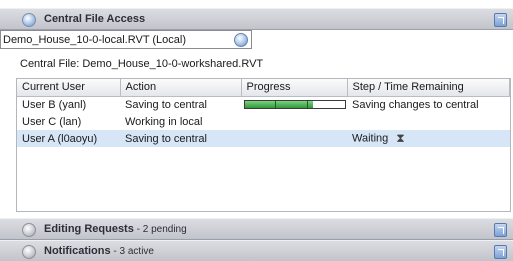  Describe the element at coordinates (29, 230) in the screenshot. I see `editing-requests-icon` at that location.